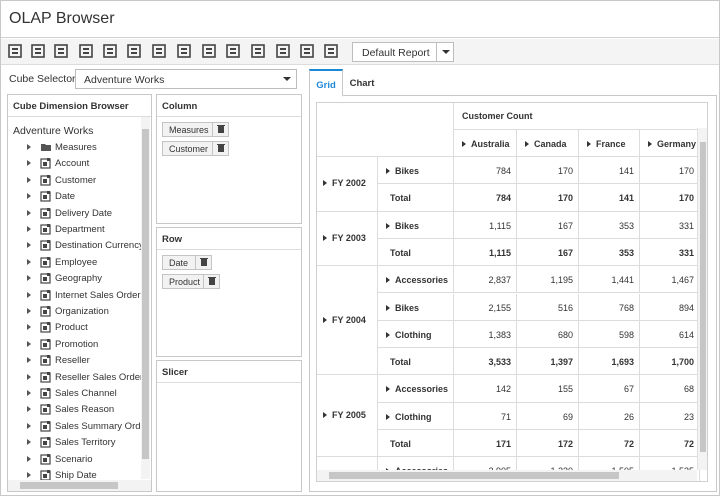  What do you see at coordinates (80, 164) in the screenshot?
I see `tree-item: Account` at bounding box center [80, 164].